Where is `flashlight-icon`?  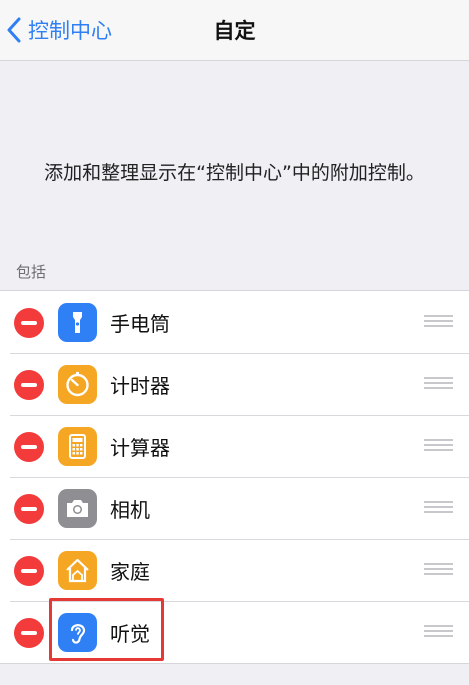 flashlight-icon is located at coordinates (77, 322).